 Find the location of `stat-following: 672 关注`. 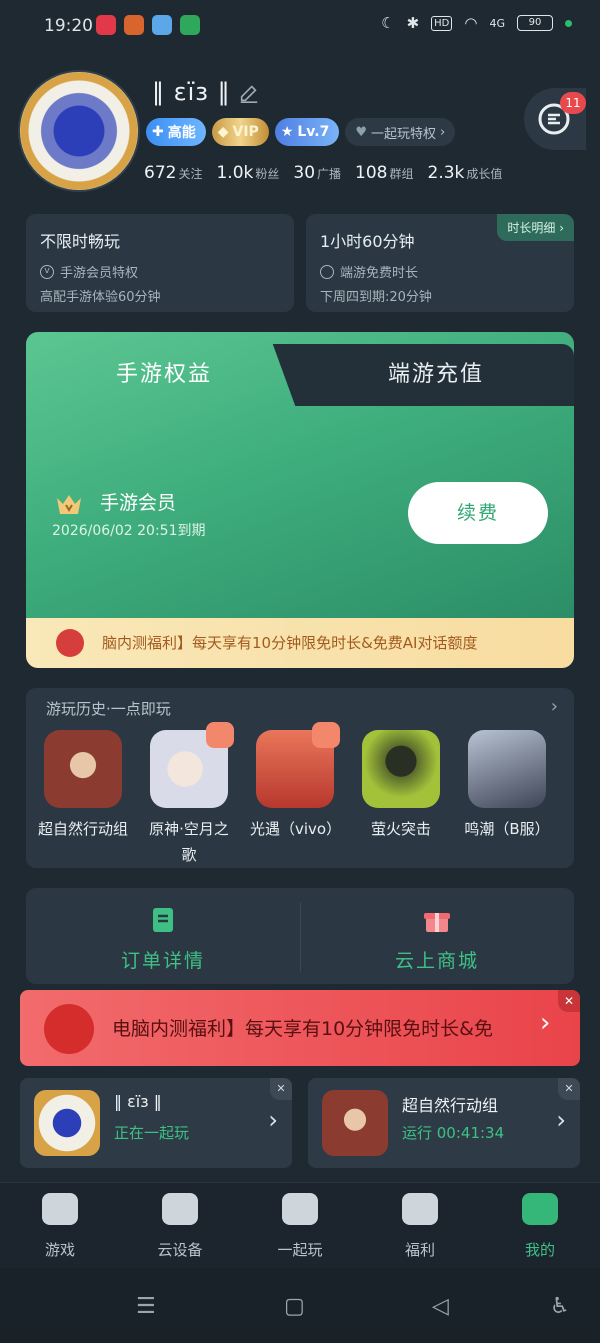

stat-following: 672 关注 is located at coordinates (173, 173).